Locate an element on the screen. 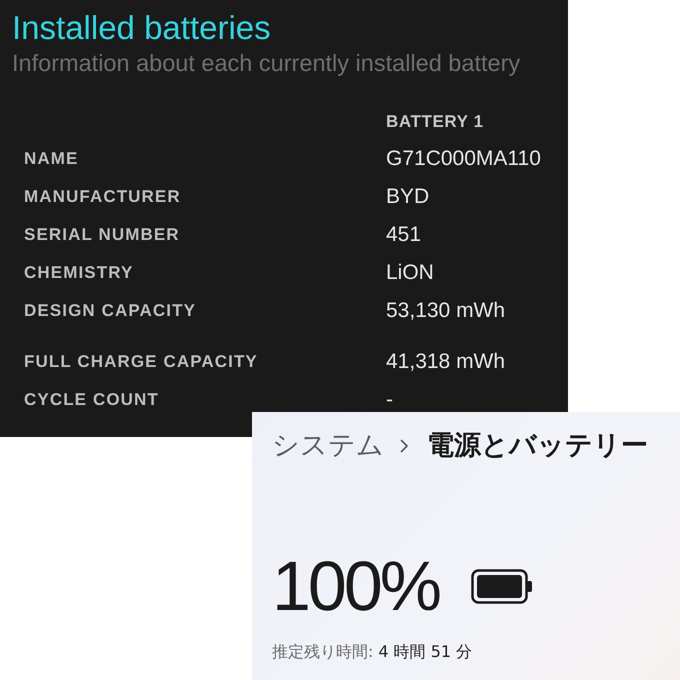 Image resolution: width=680 pixels, height=680 pixels. breadcrumb-link: システム is located at coordinates (328, 446).